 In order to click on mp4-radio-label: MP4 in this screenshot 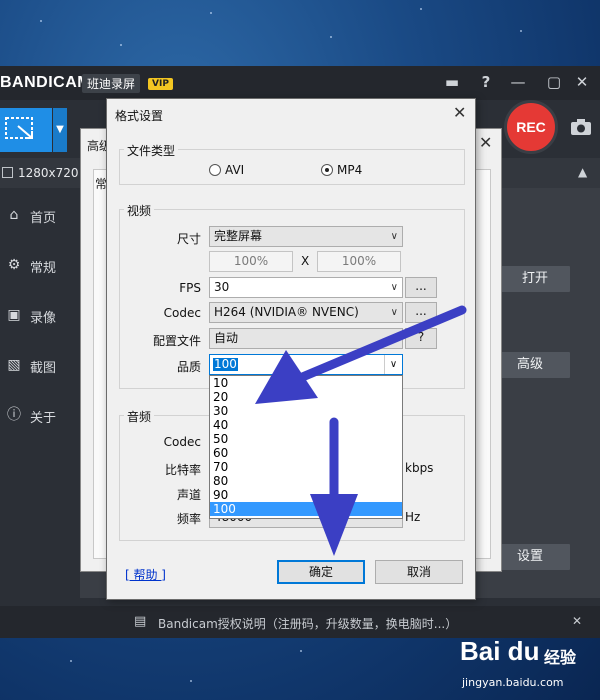, I will do `click(350, 170)`.